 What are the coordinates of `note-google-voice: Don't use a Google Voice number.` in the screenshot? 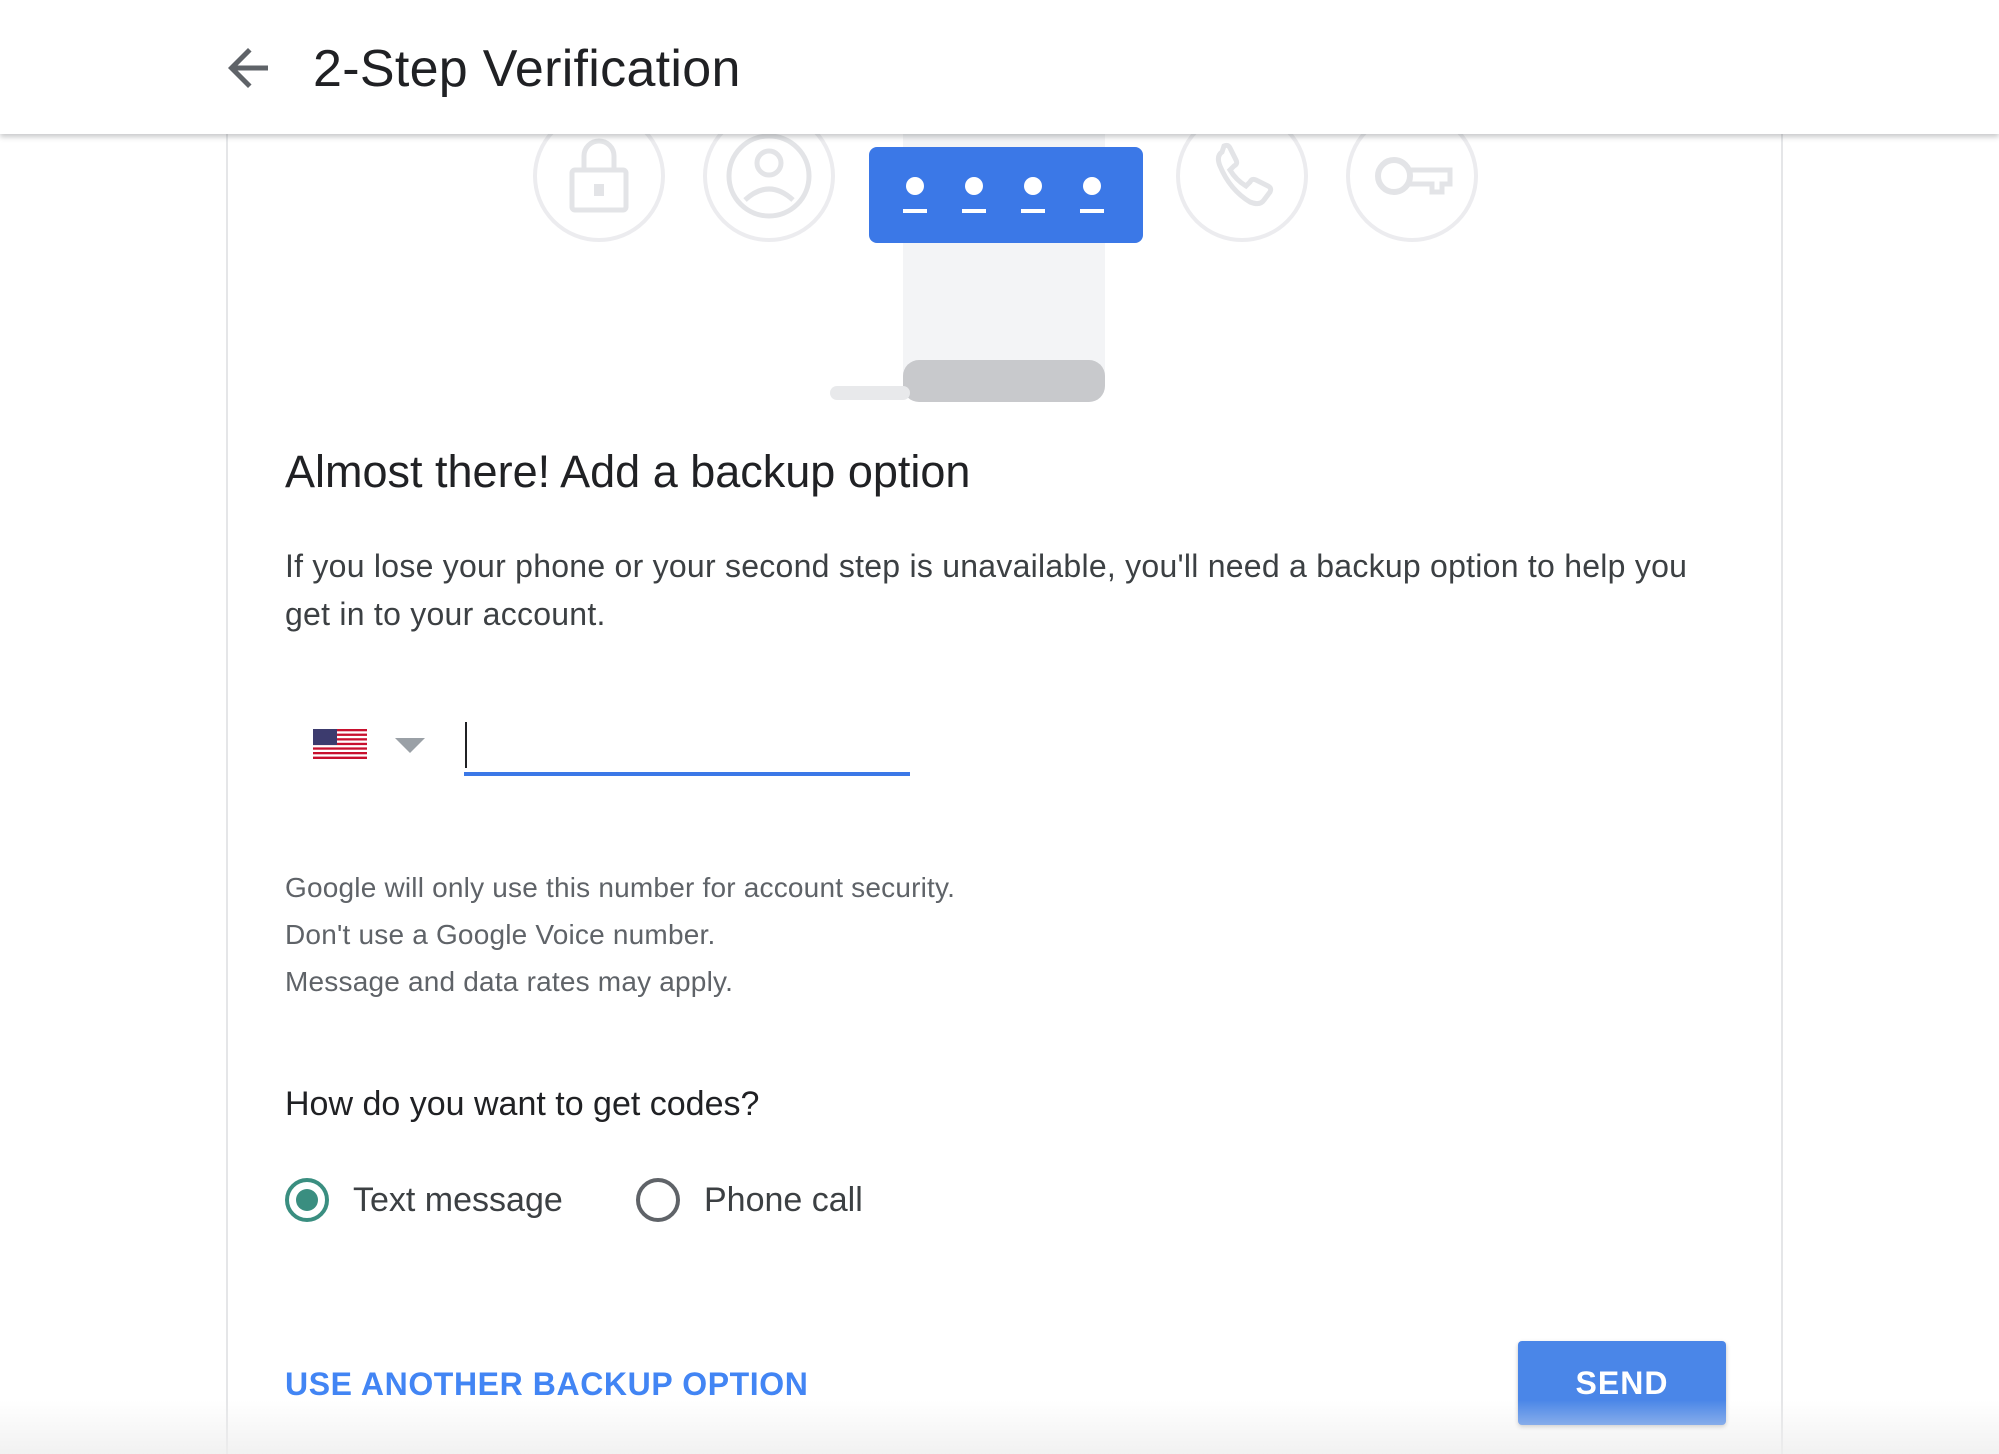 It's located at (500, 934).